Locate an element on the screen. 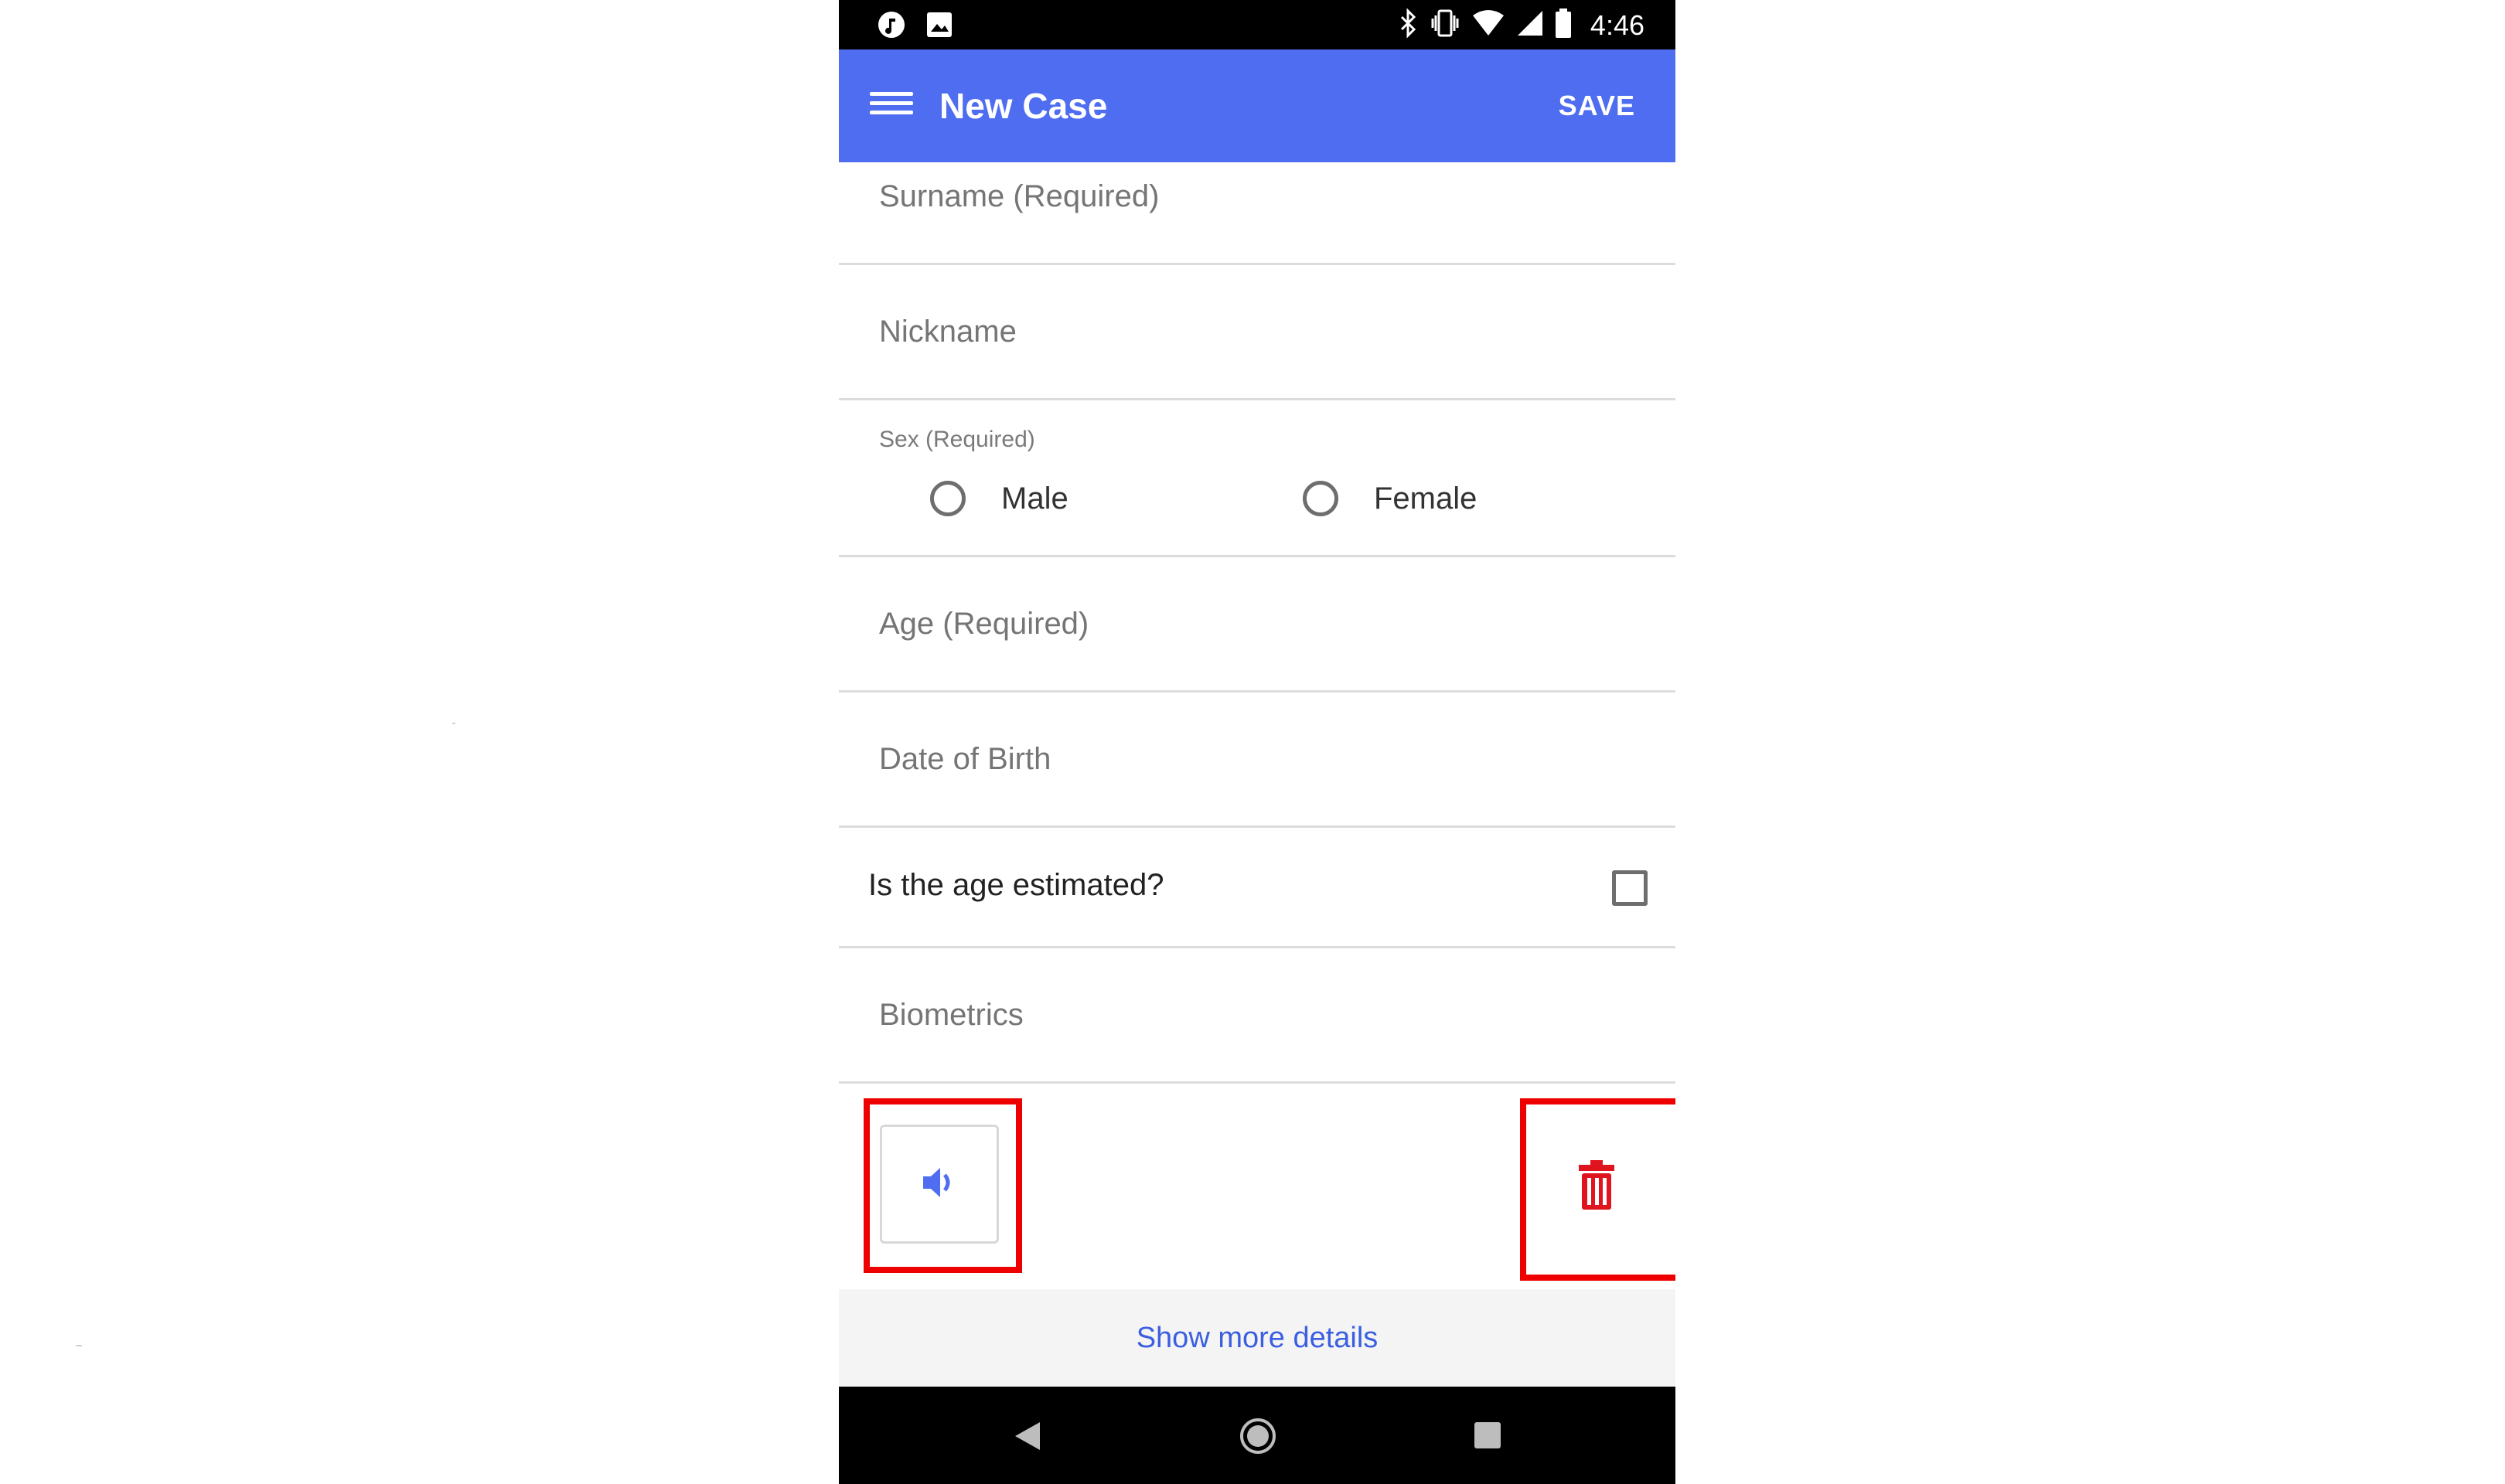 The width and height of the screenshot is (2505, 1484). more-details-bar: Show more details is located at coordinates (1257, 1338).